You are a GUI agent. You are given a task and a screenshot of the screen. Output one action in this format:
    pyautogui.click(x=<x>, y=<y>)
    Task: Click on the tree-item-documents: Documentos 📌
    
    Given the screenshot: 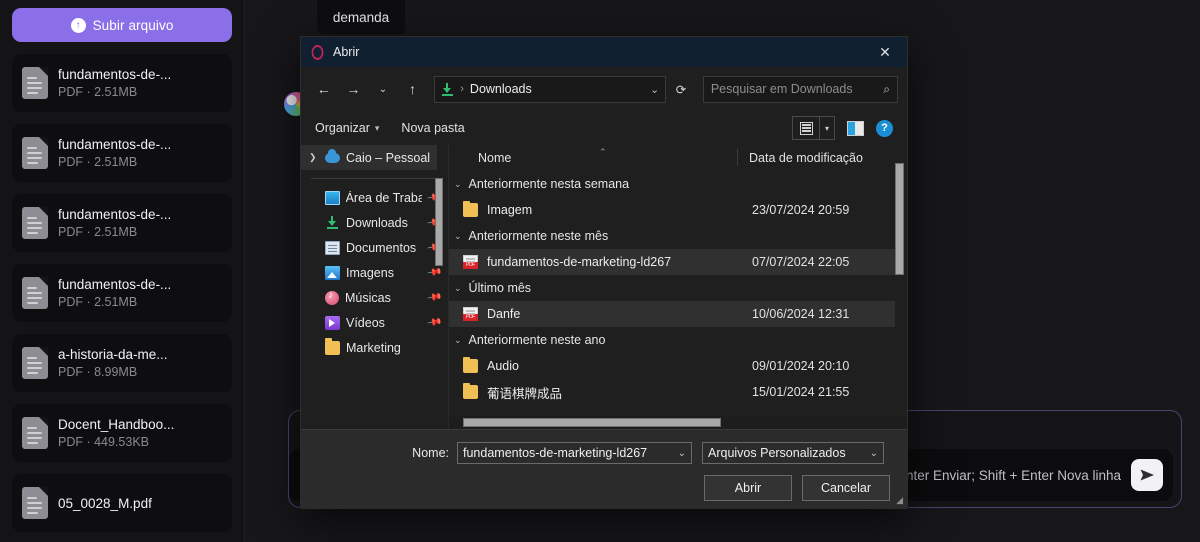 What is the action you would take?
    pyautogui.click(x=374, y=247)
    